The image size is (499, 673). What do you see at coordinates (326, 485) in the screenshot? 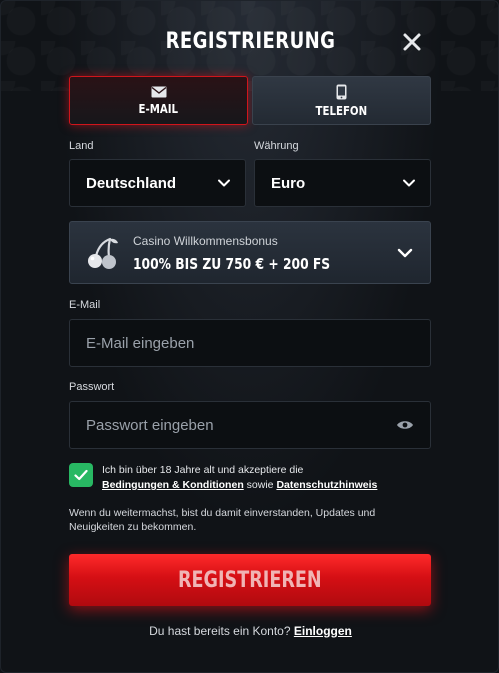
I see `privacy-link: Datenschutzhinweis` at bounding box center [326, 485].